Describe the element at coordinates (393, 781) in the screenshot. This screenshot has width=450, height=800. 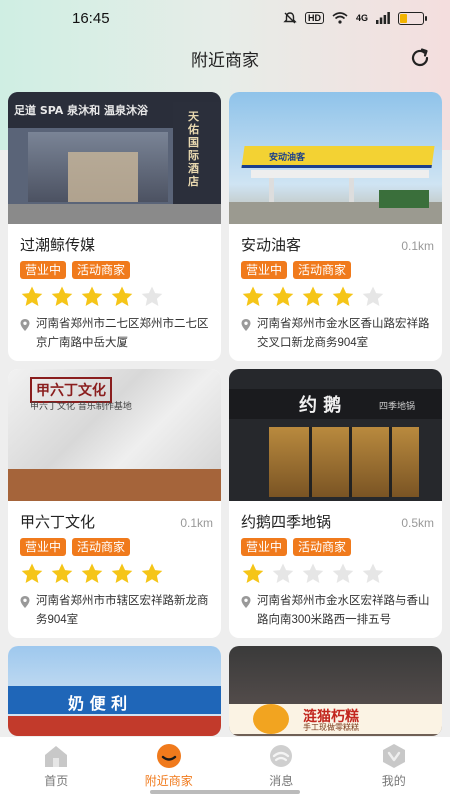
I see `tab-label: 我的` at that location.